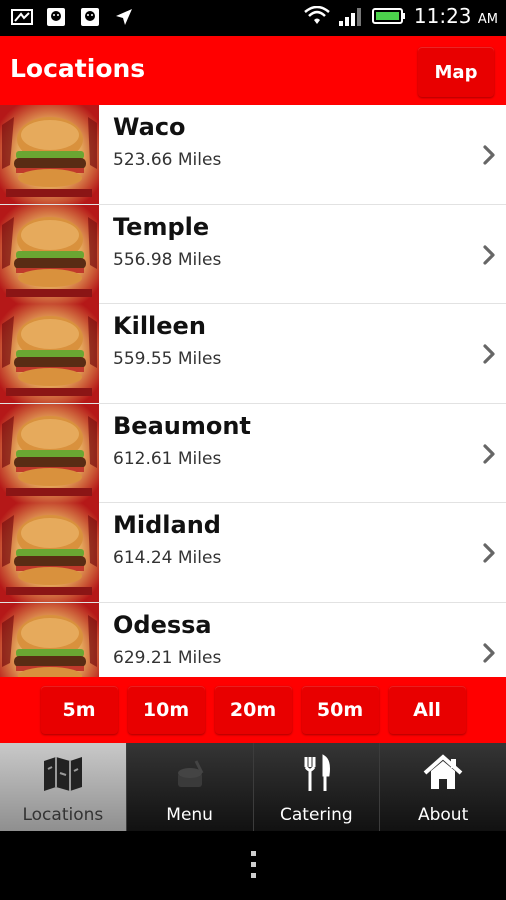  What do you see at coordinates (253, 70) in the screenshot?
I see `header-bar: Locations Map` at bounding box center [253, 70].